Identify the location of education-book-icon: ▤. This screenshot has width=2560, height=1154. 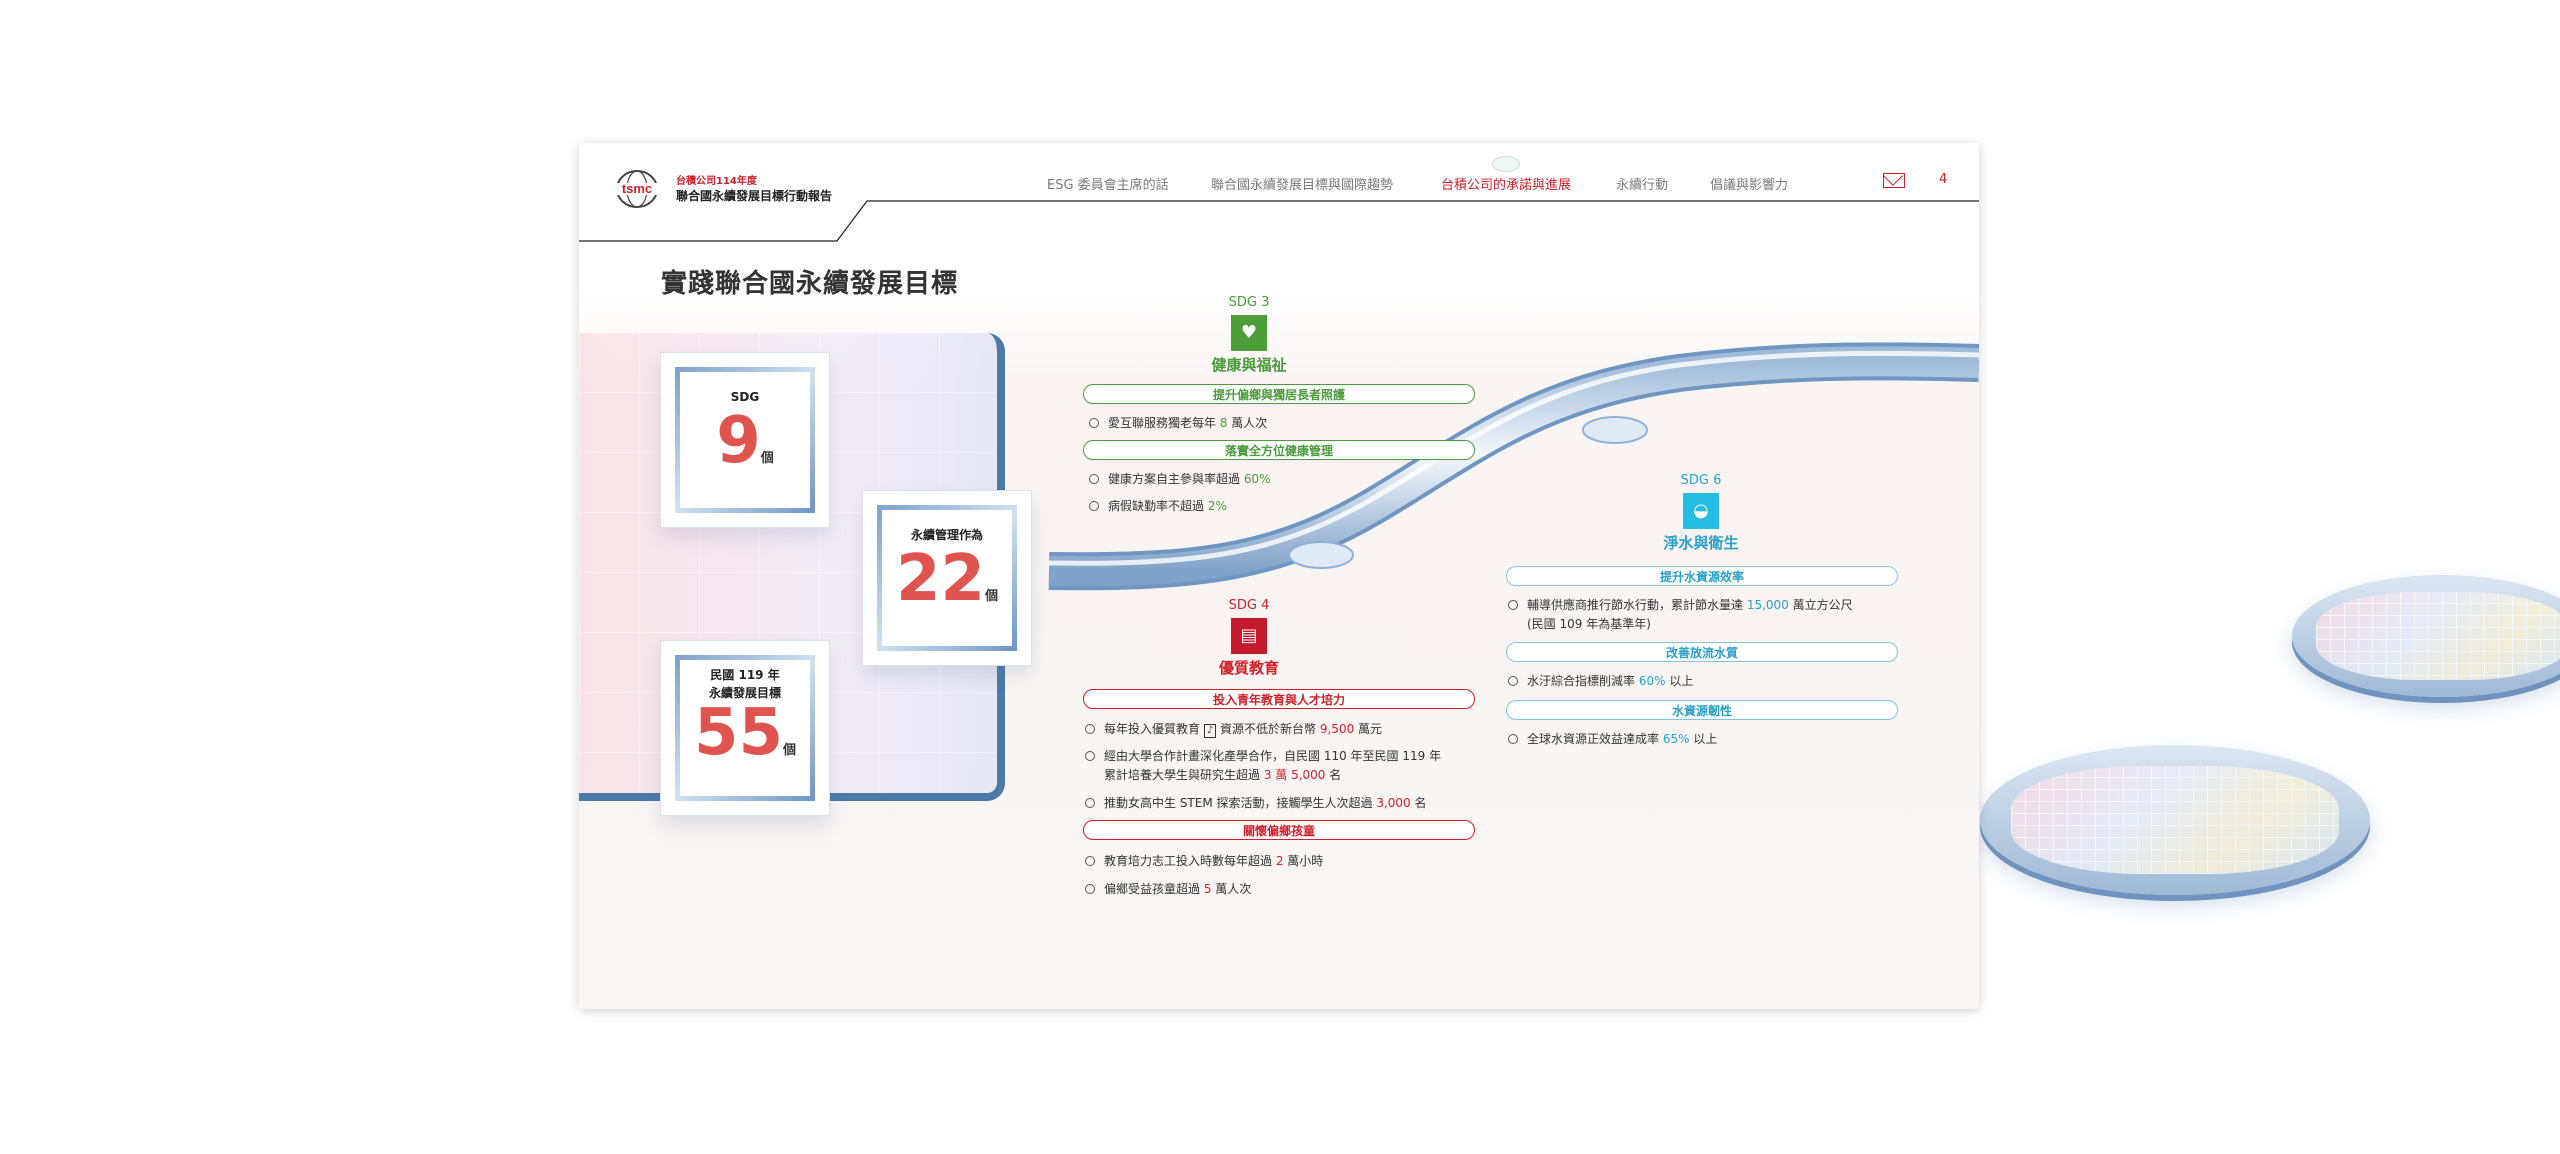
(1249, 636).